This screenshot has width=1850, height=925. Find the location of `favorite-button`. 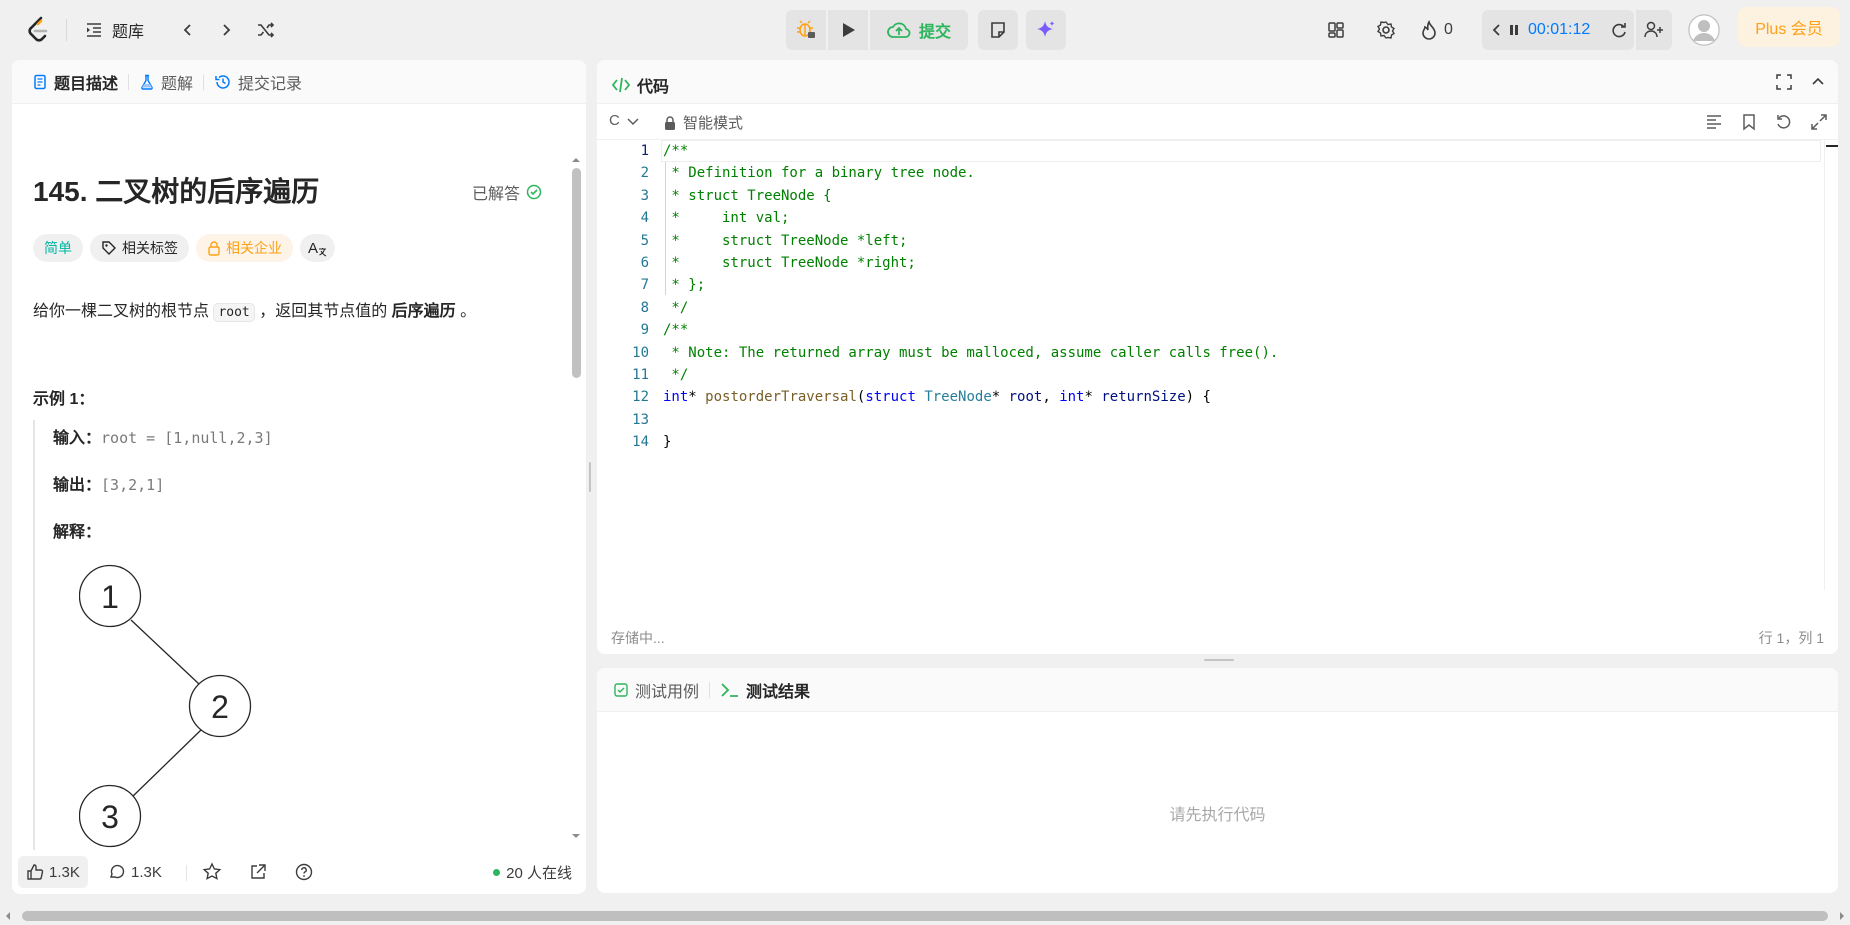

favorite-button is located at coordinates (212, 872).